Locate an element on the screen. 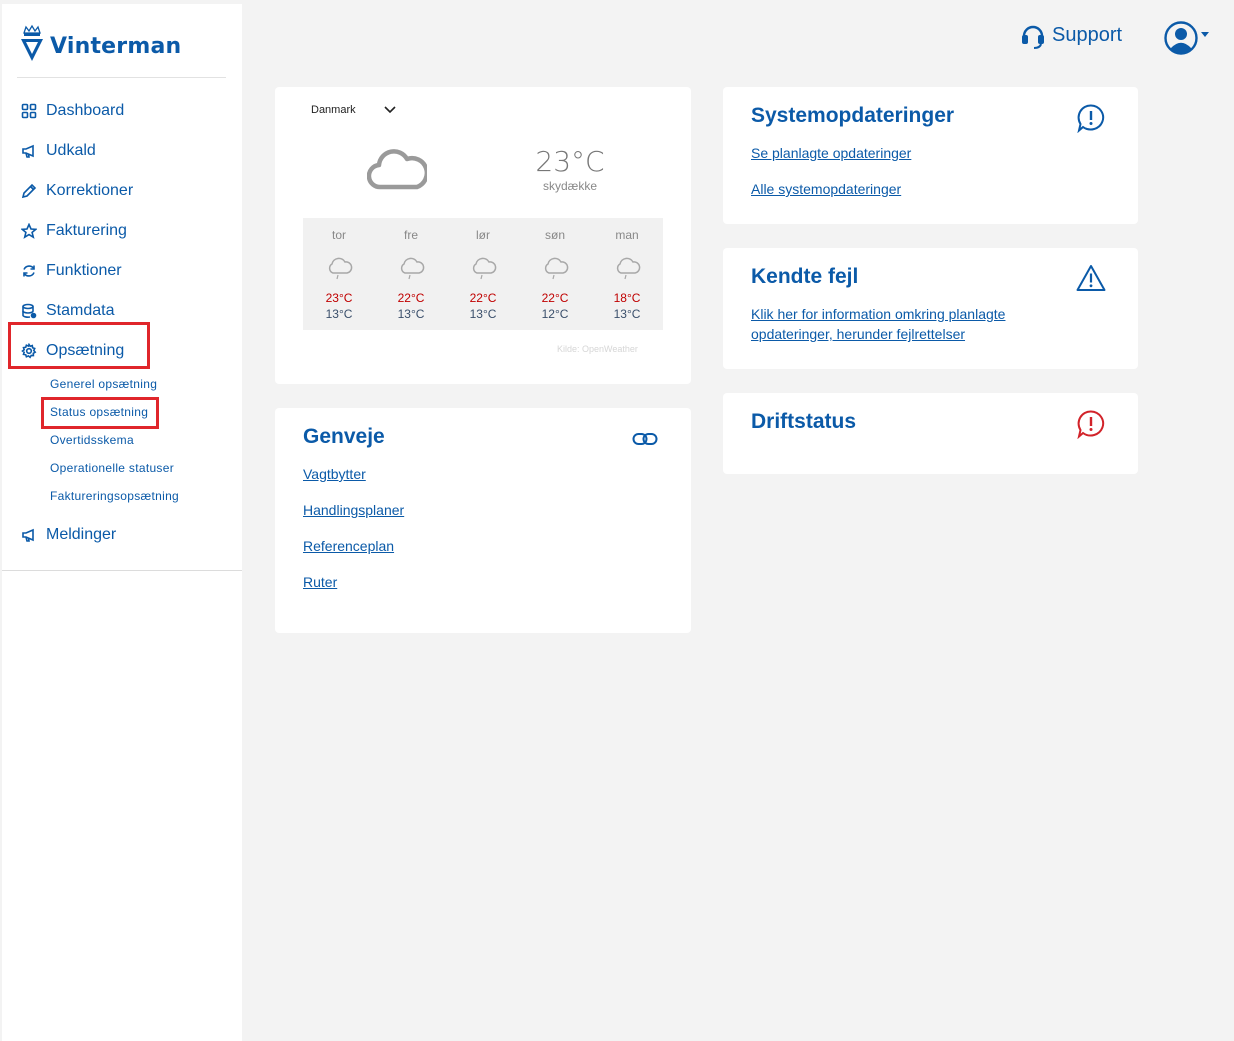  support-label: Support is located at coordinates (1087, 34).